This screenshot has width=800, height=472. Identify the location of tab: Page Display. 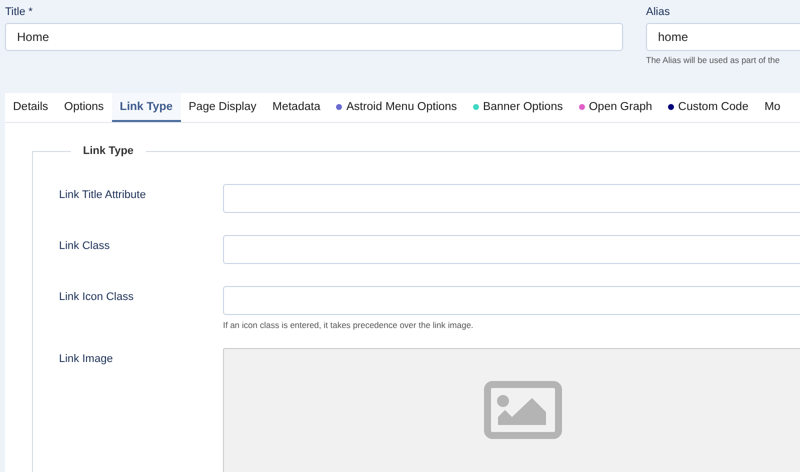
(222, 107).